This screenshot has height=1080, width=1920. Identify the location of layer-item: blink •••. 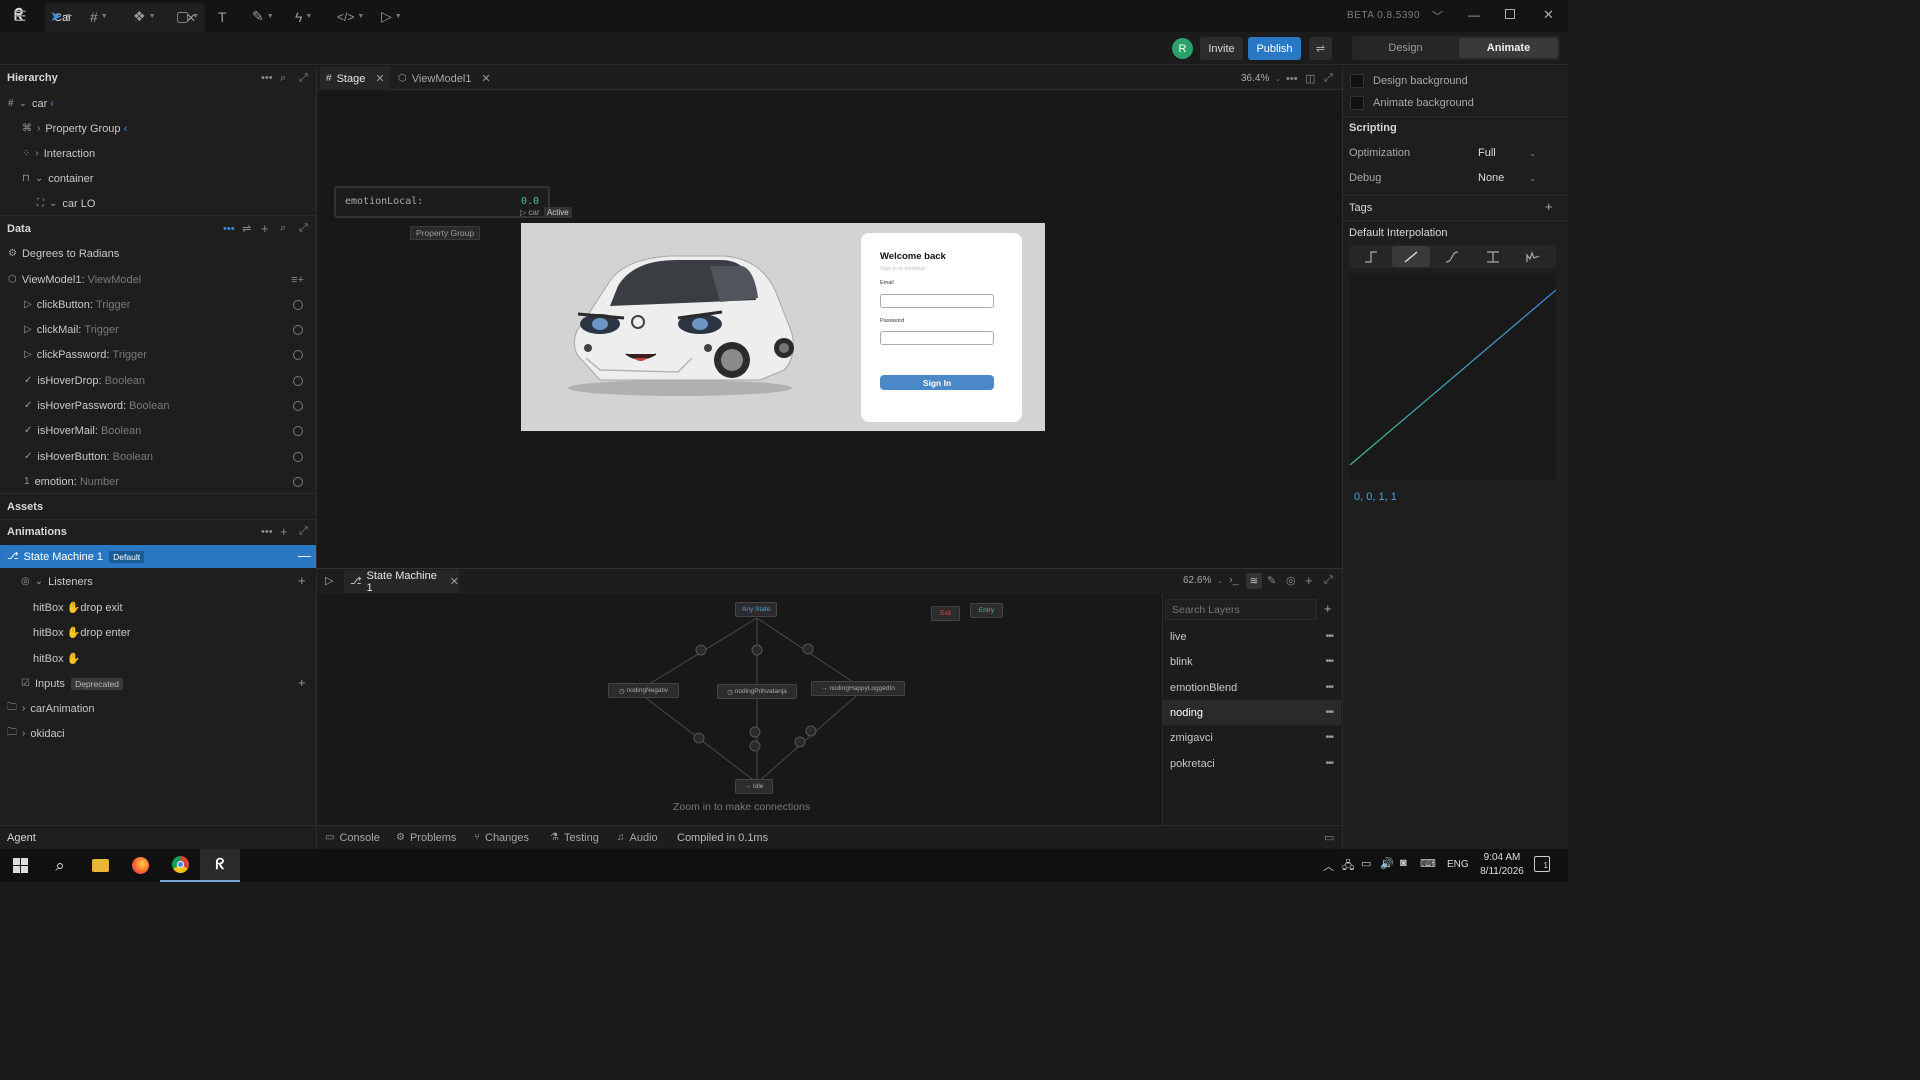
(1252, 661).